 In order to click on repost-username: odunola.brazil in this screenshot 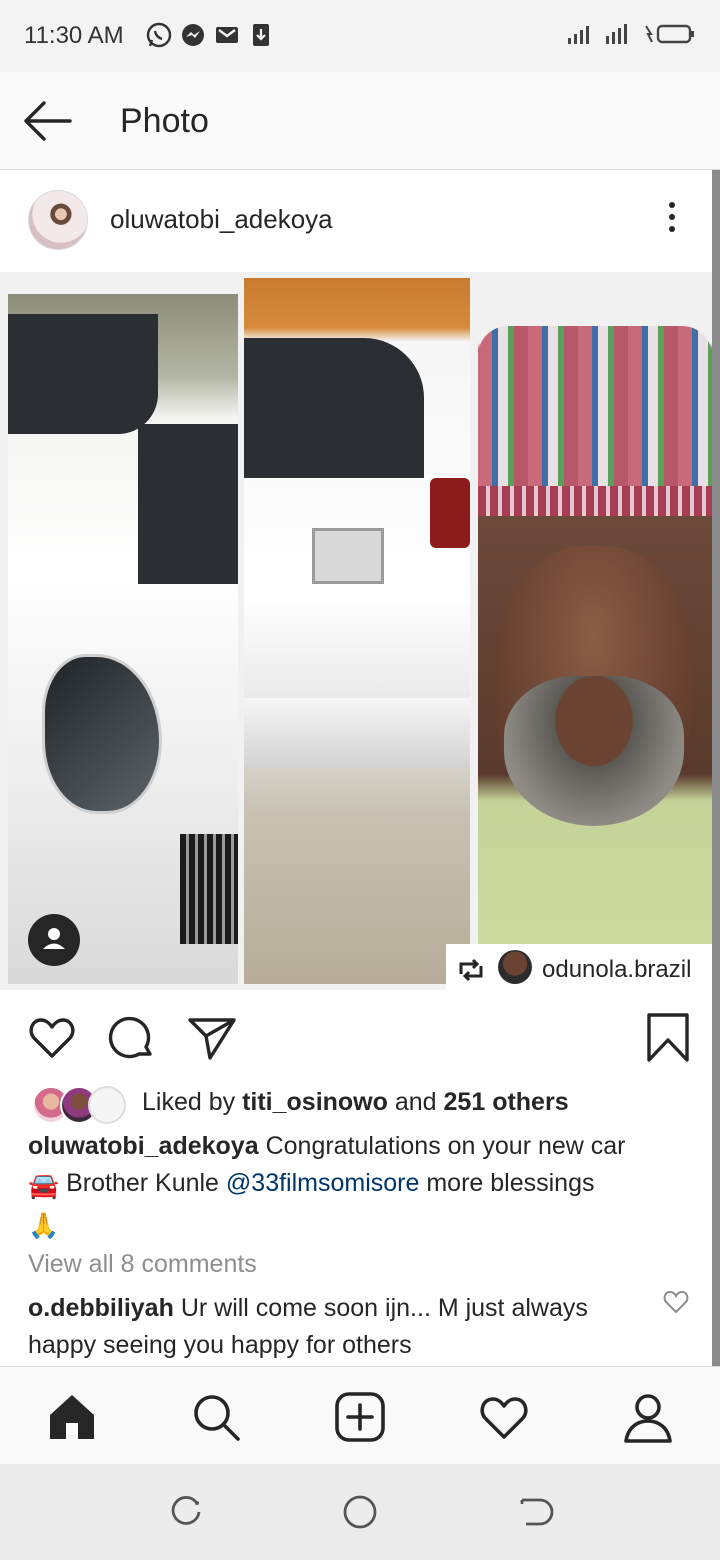, I will do `click(617, 969)`.